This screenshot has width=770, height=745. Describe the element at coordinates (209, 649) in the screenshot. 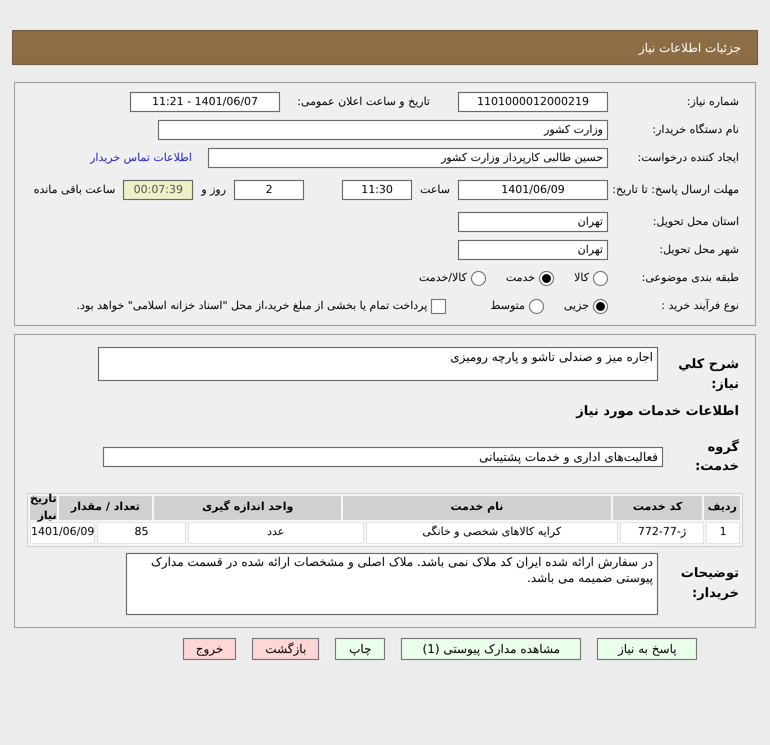

I see `action-button: خروج` at that location.